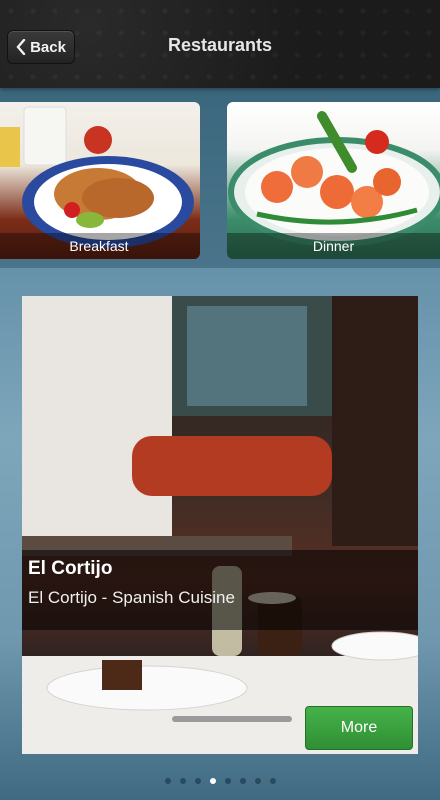 Image resolution: width=440 pixels, height=800 pixels. What do you see at coordinates (220, 781) in the screenshot?
I see `page-indicator` at bounding box center [220, 781].